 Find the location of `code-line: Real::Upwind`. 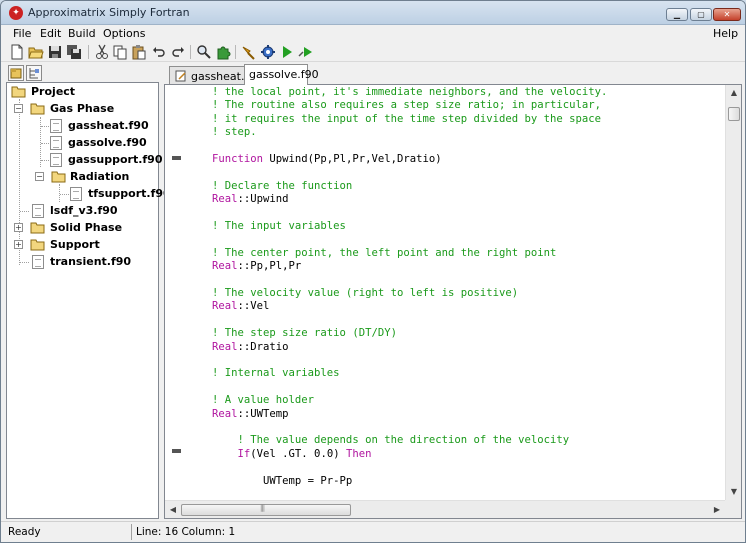

code-line: Real::Upwind is located at coordinates (250, 199).